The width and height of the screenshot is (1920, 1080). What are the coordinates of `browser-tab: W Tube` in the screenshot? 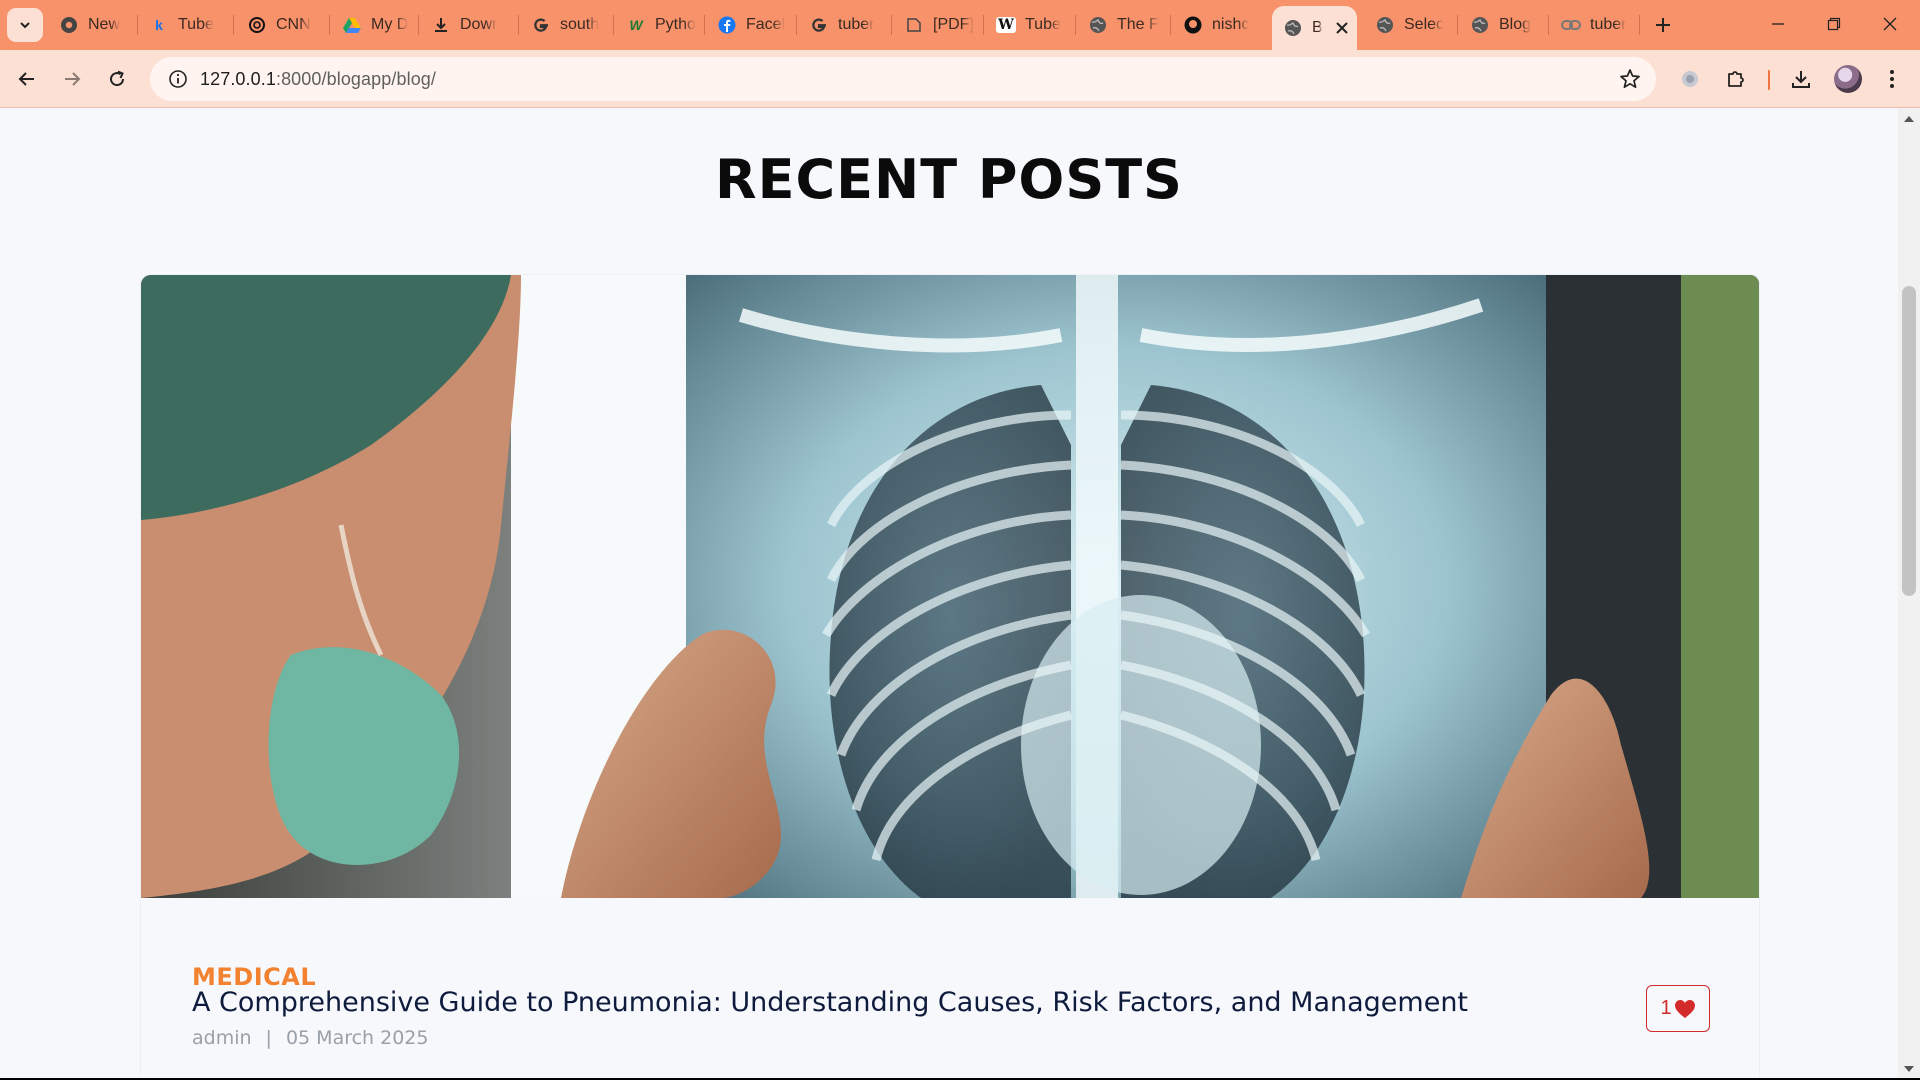 It's located at (1028, 25).